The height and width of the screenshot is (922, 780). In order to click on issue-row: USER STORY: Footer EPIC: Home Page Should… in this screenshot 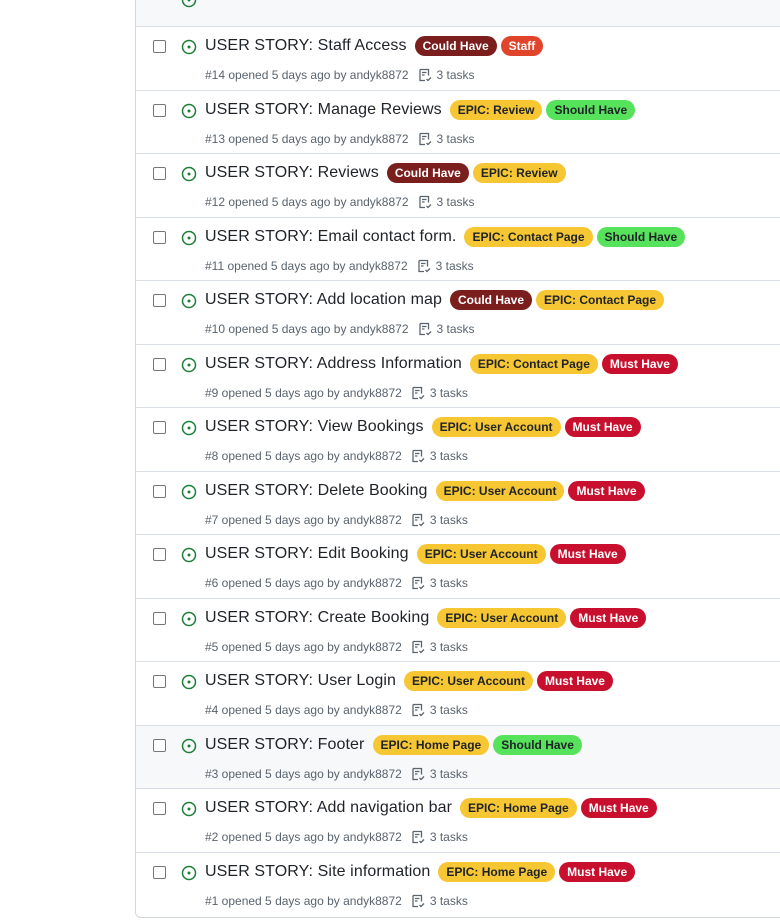, I will do `click(458, 757)`.